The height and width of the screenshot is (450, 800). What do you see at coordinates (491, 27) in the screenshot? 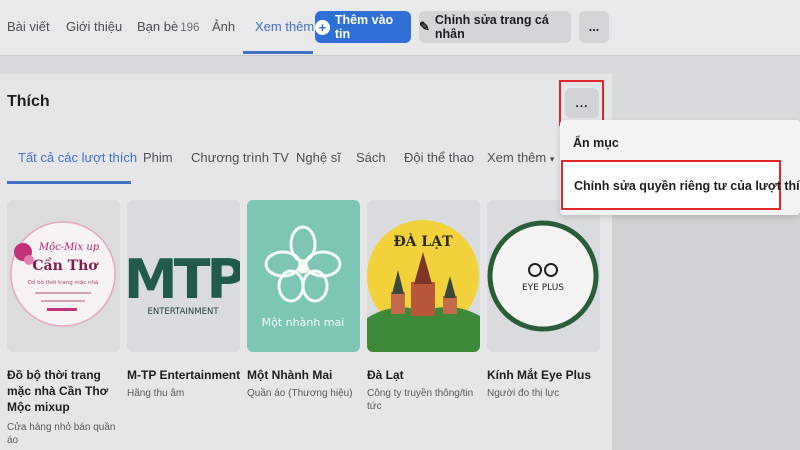
I see `edit-profile-label: Chỉnh sửa trang cá nhân` at bounding box center [491, 27].